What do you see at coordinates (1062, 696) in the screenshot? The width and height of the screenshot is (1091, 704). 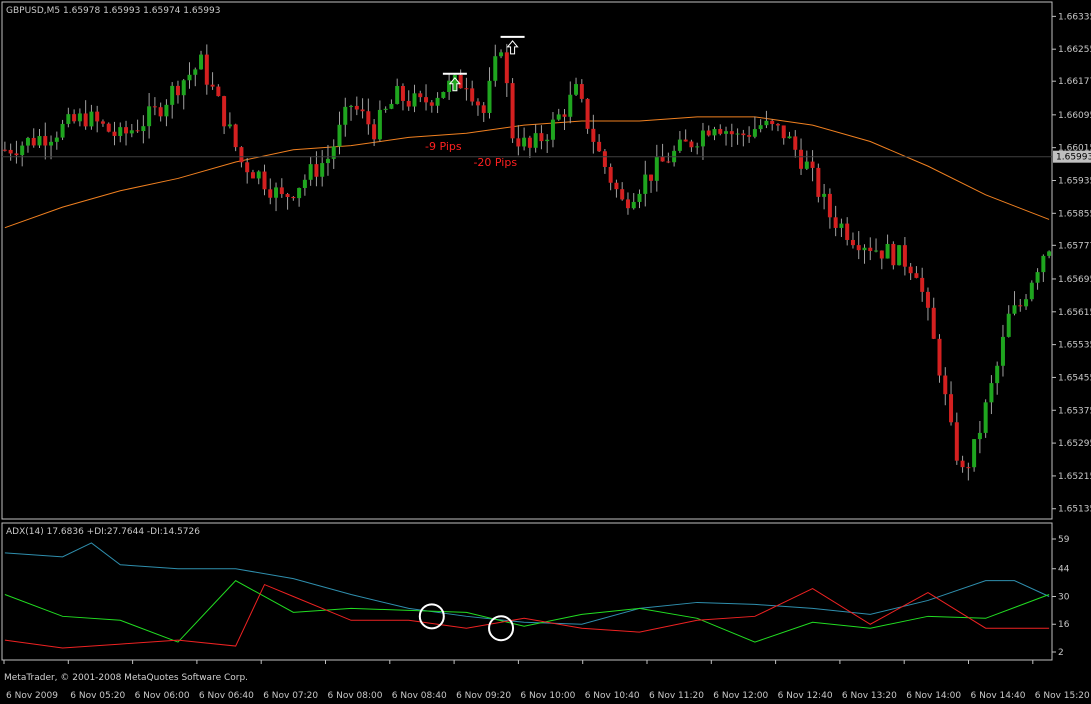 I see `time-tick-label: 6 Nov 15:20` at bounding box center [1062, 696].